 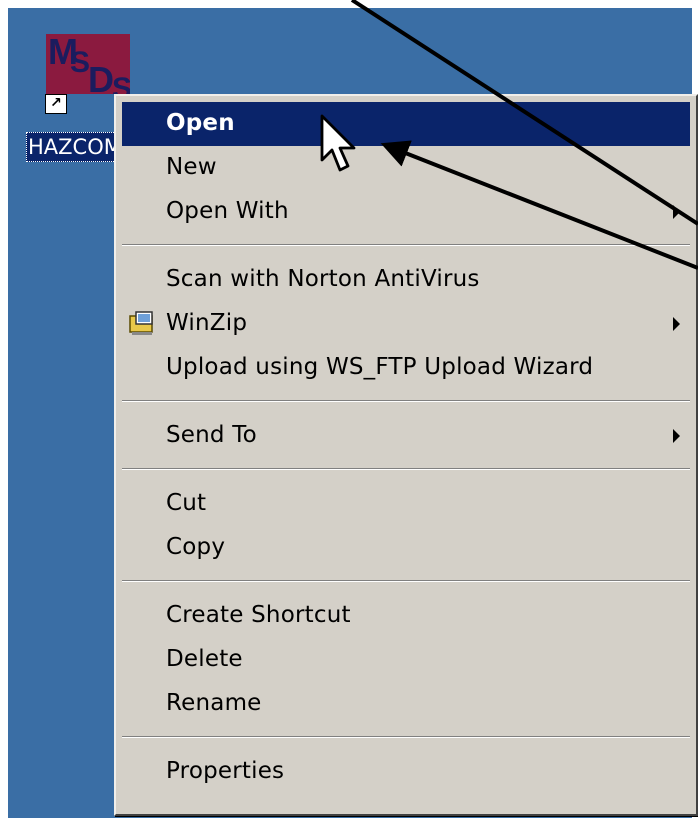 I want to click on menu-item-cut: Cut, so click(x=406, y=504).